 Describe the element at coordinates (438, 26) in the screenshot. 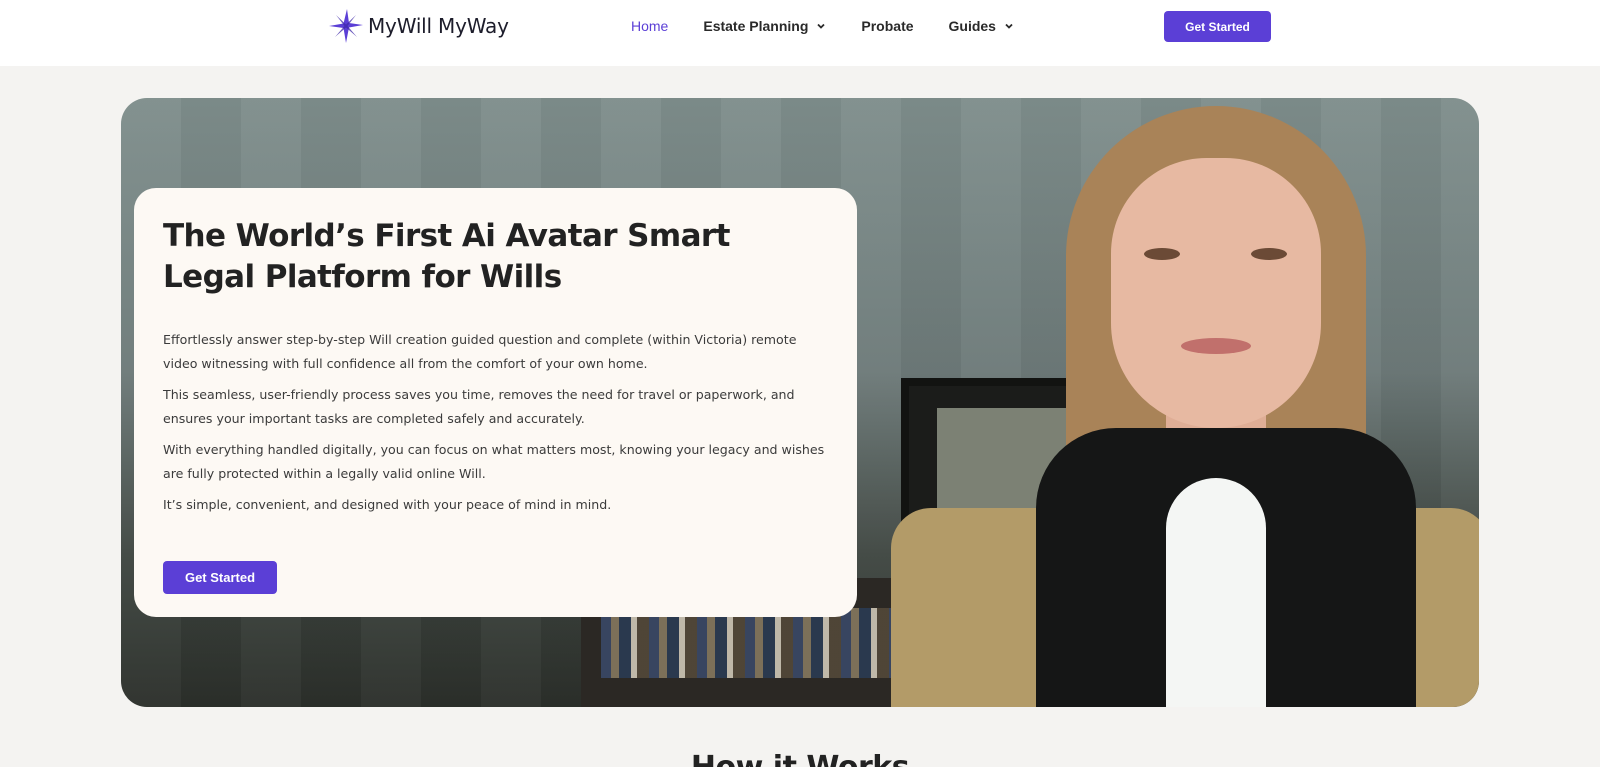

I see `brand-name: MyWill MyWay` at that location.